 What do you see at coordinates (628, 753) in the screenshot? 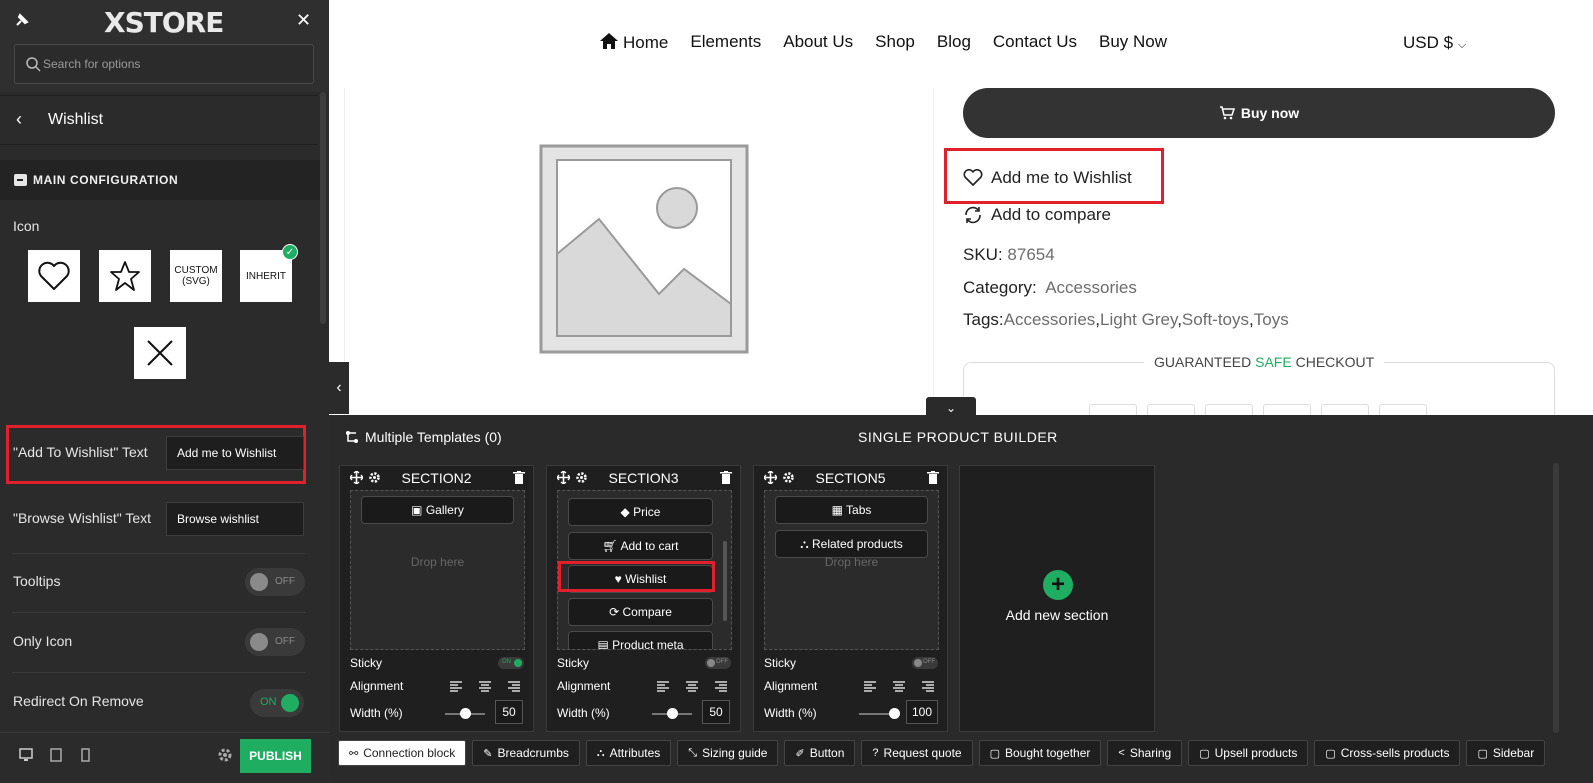
I see `tab-attributes: ⛬ Attributes` at bounding box center [628, 753].